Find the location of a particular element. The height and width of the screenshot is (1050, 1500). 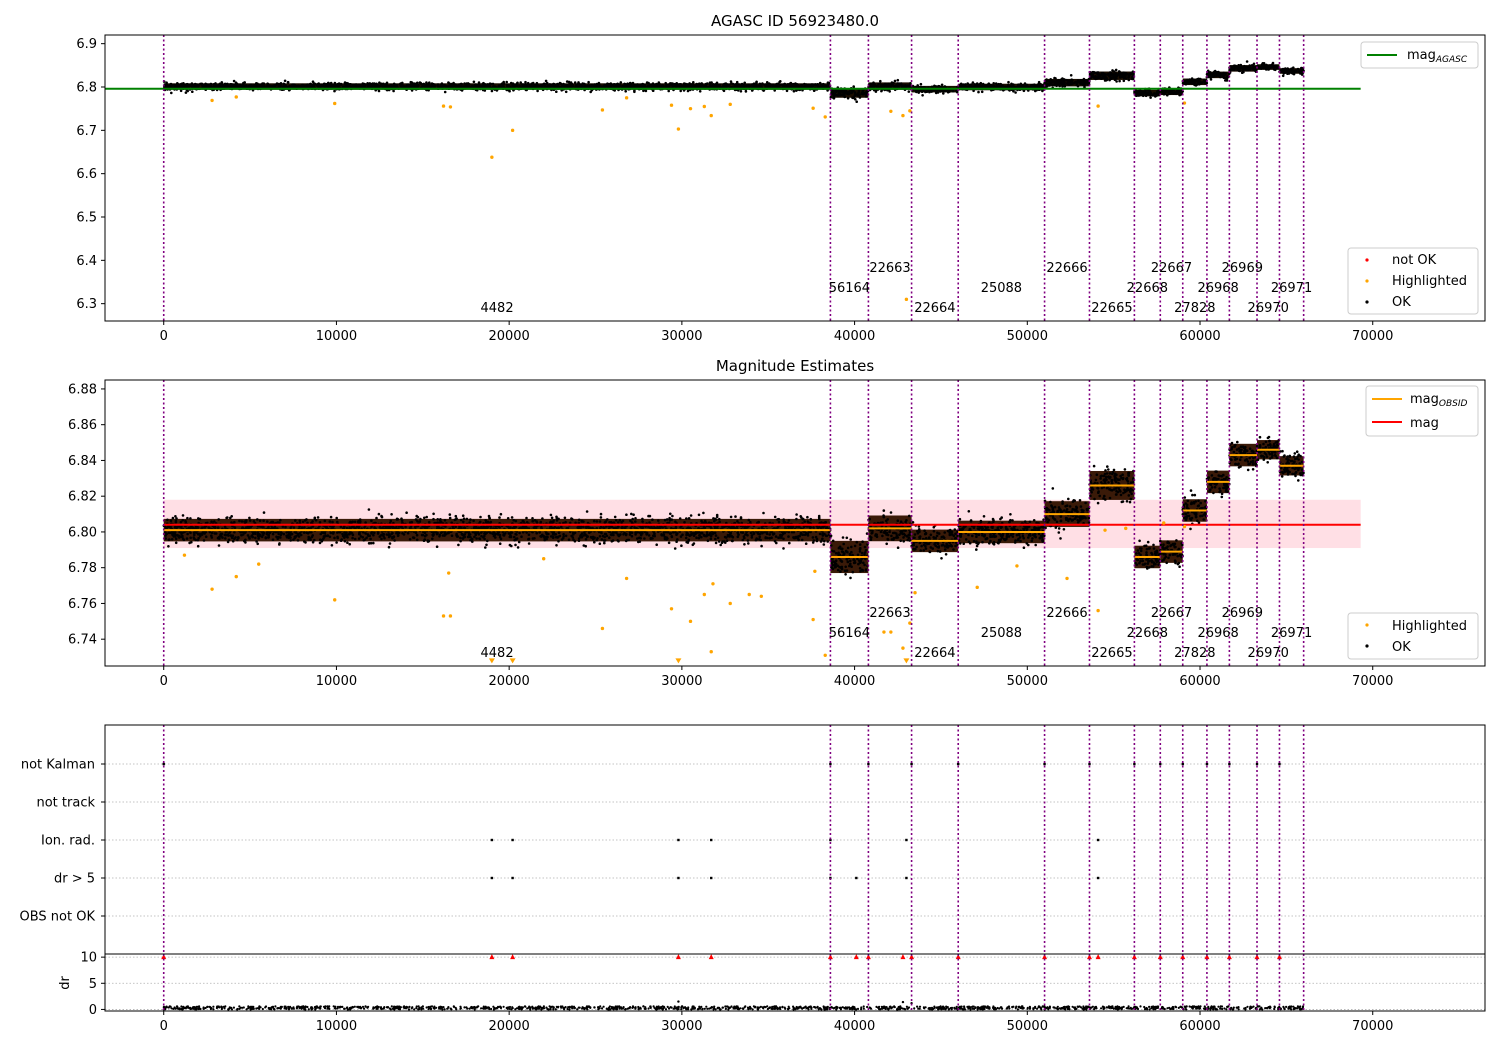

x-tick-label: 70000 is located at coordinates (1372, 681).